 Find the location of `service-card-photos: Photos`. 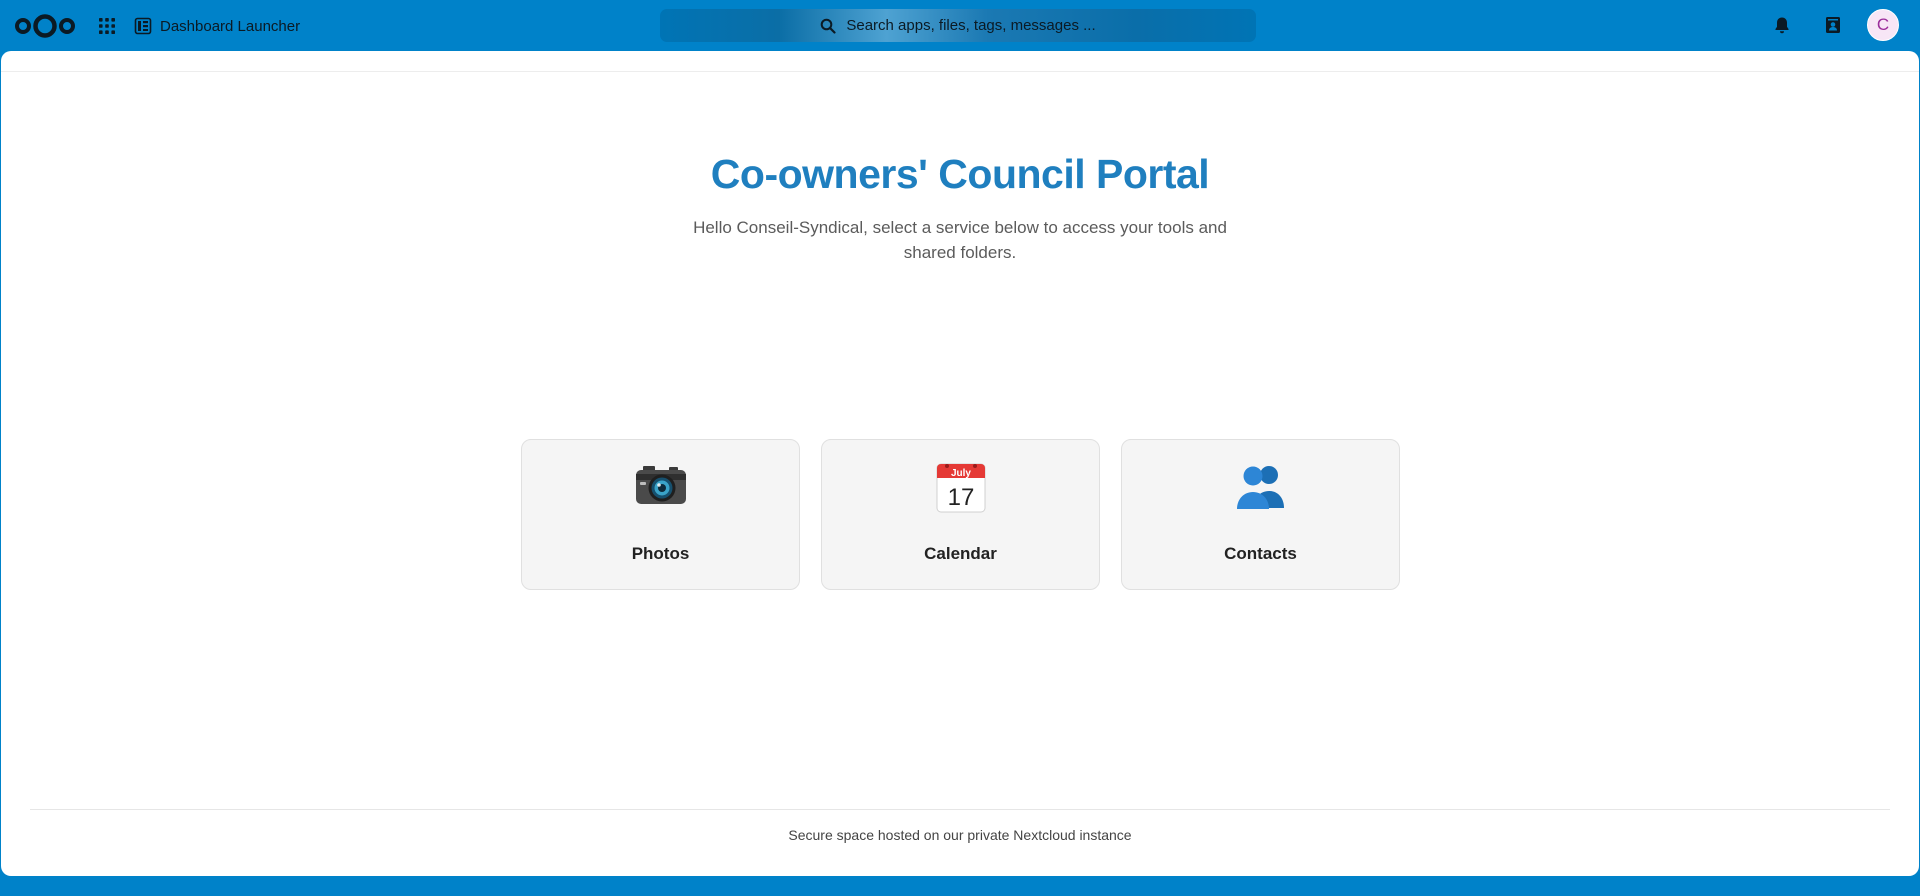

service-card-photos: Photos is located at coordinates (660, 514).